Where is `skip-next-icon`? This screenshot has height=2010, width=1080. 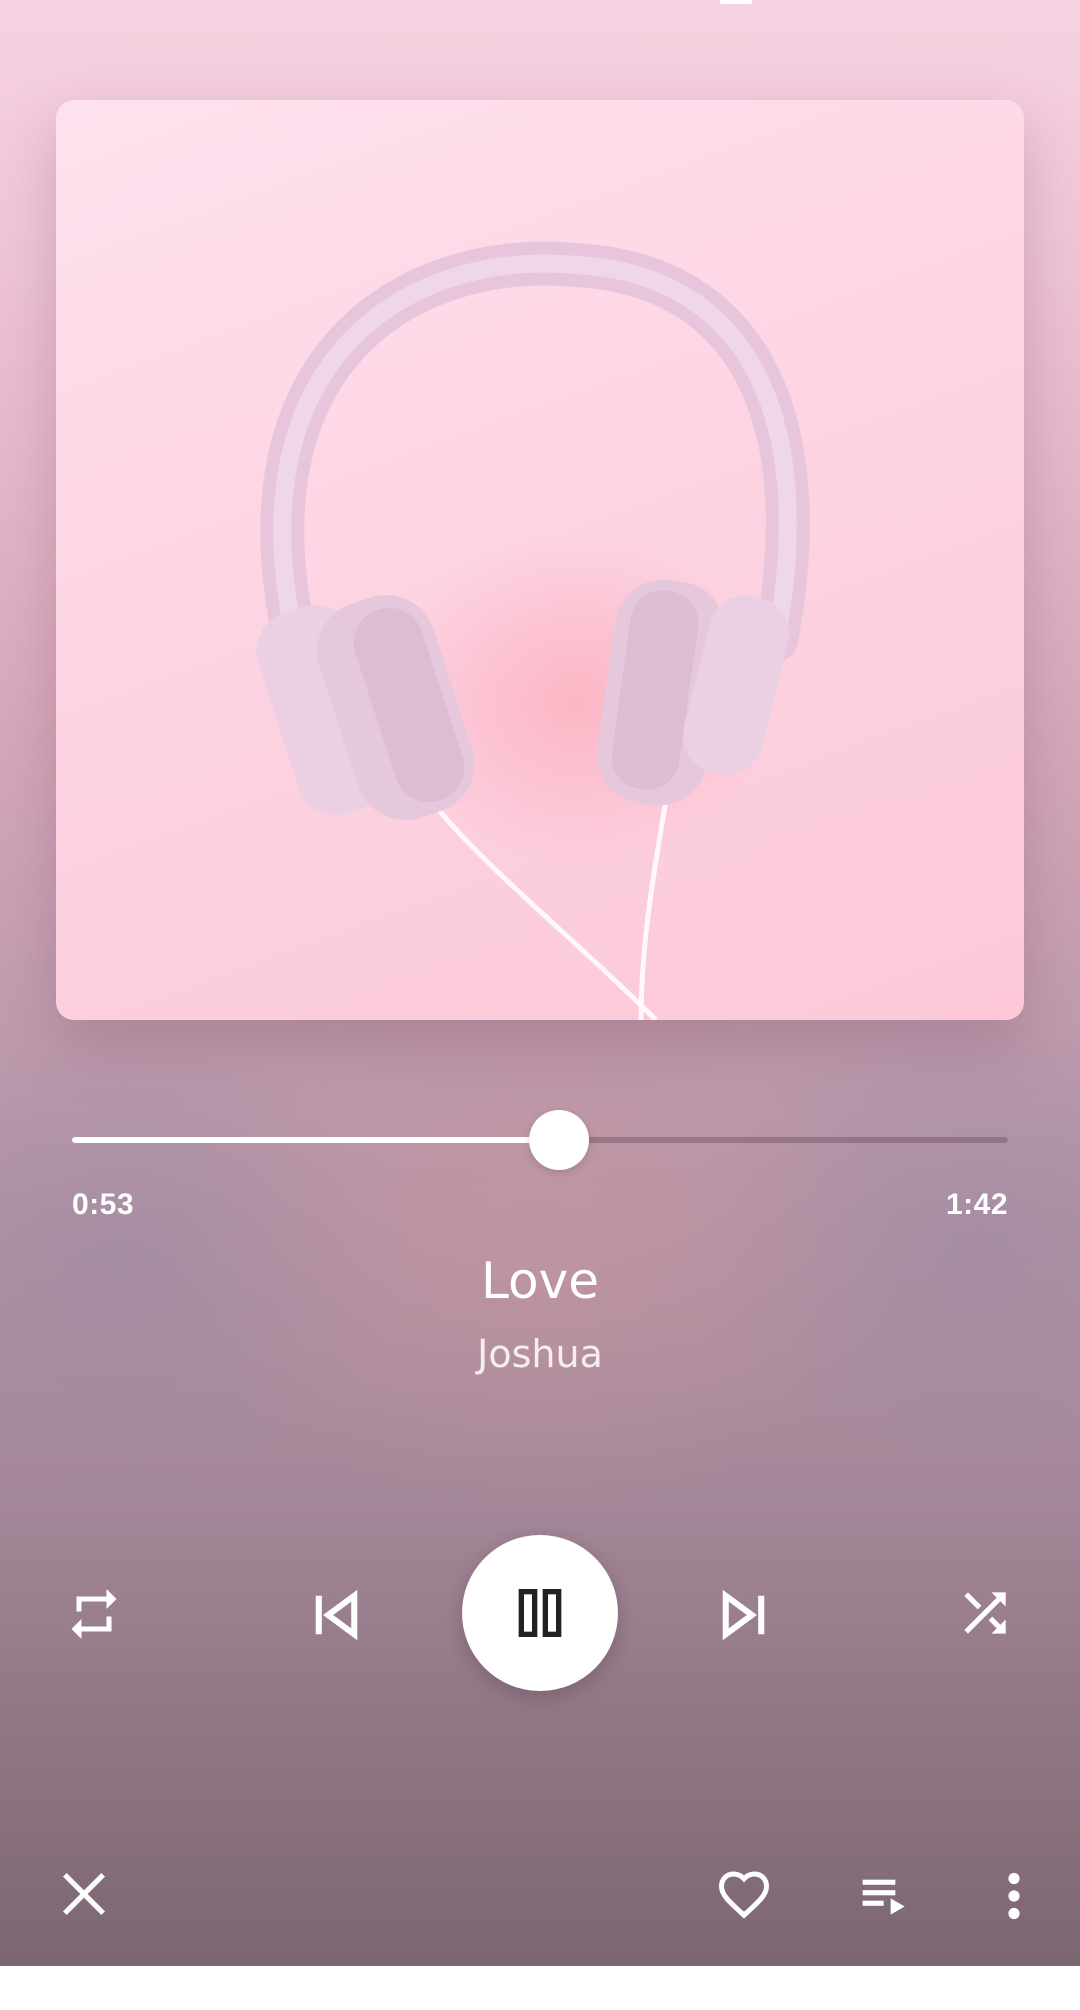 skip-next-icon is located at coordinates (743, 1615).